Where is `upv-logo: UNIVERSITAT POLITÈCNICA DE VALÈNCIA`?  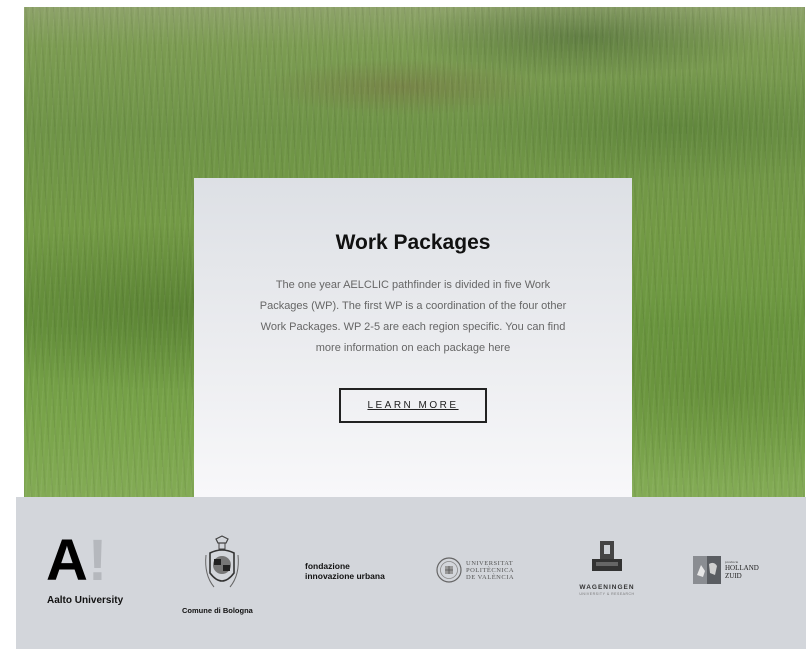 upv-logo: UNIVERSITAT POLITÈCNICA DE VALÈNCIA is located at coordinates (475, 570).